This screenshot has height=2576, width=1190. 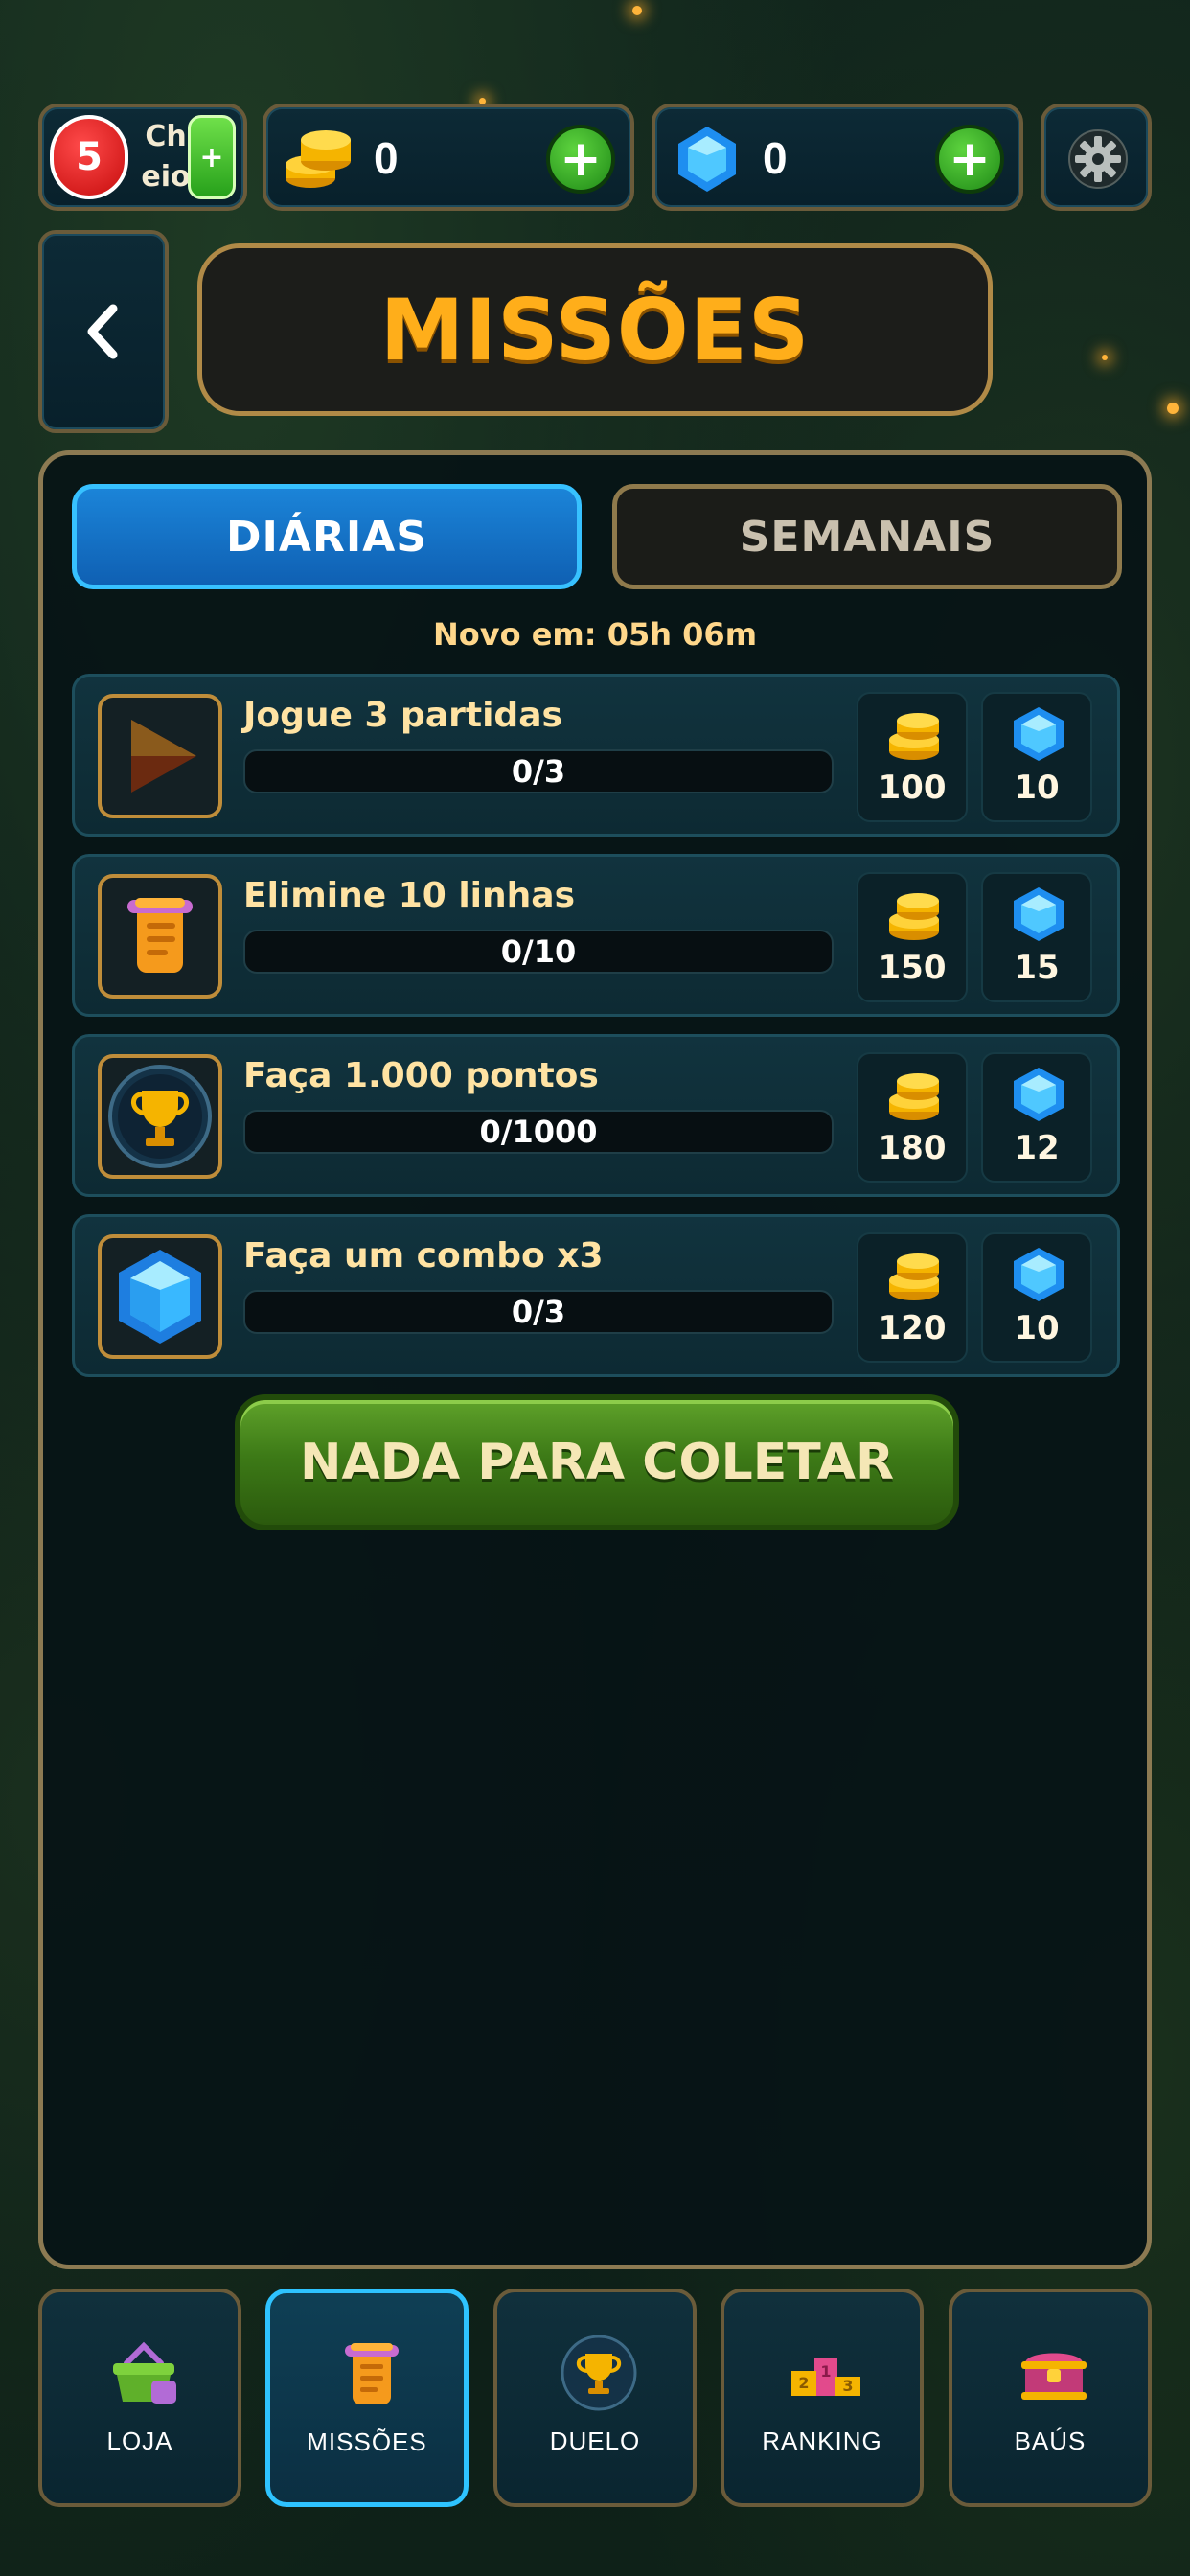 I want to click on status-bar: 5 Cheio + 0 + 0 +, so click(x=595, y=158).